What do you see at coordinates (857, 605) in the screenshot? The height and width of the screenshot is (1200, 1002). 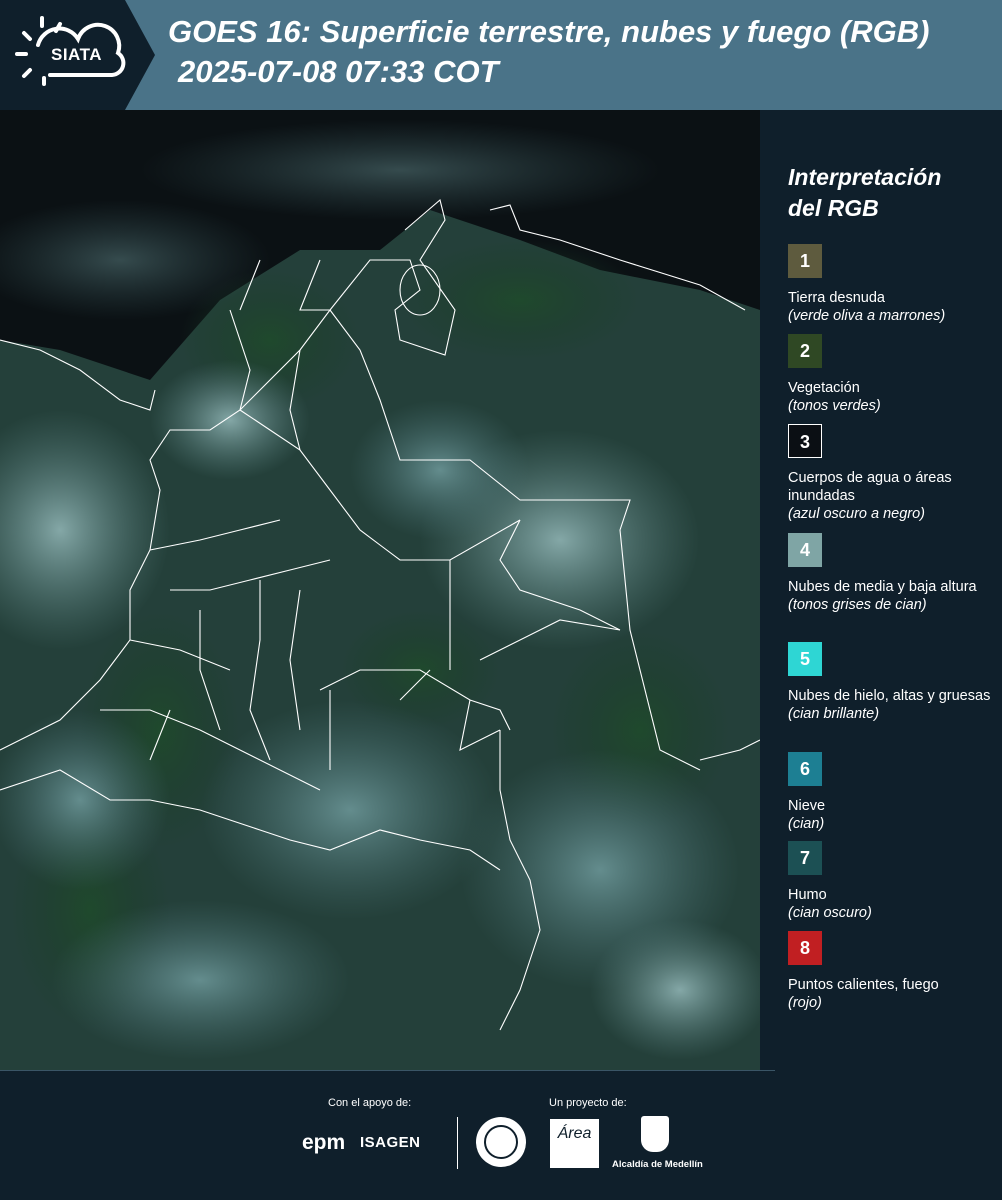 I see `legend-sub-4: (tonos grises de cian)` at bounding box center [857, 605].